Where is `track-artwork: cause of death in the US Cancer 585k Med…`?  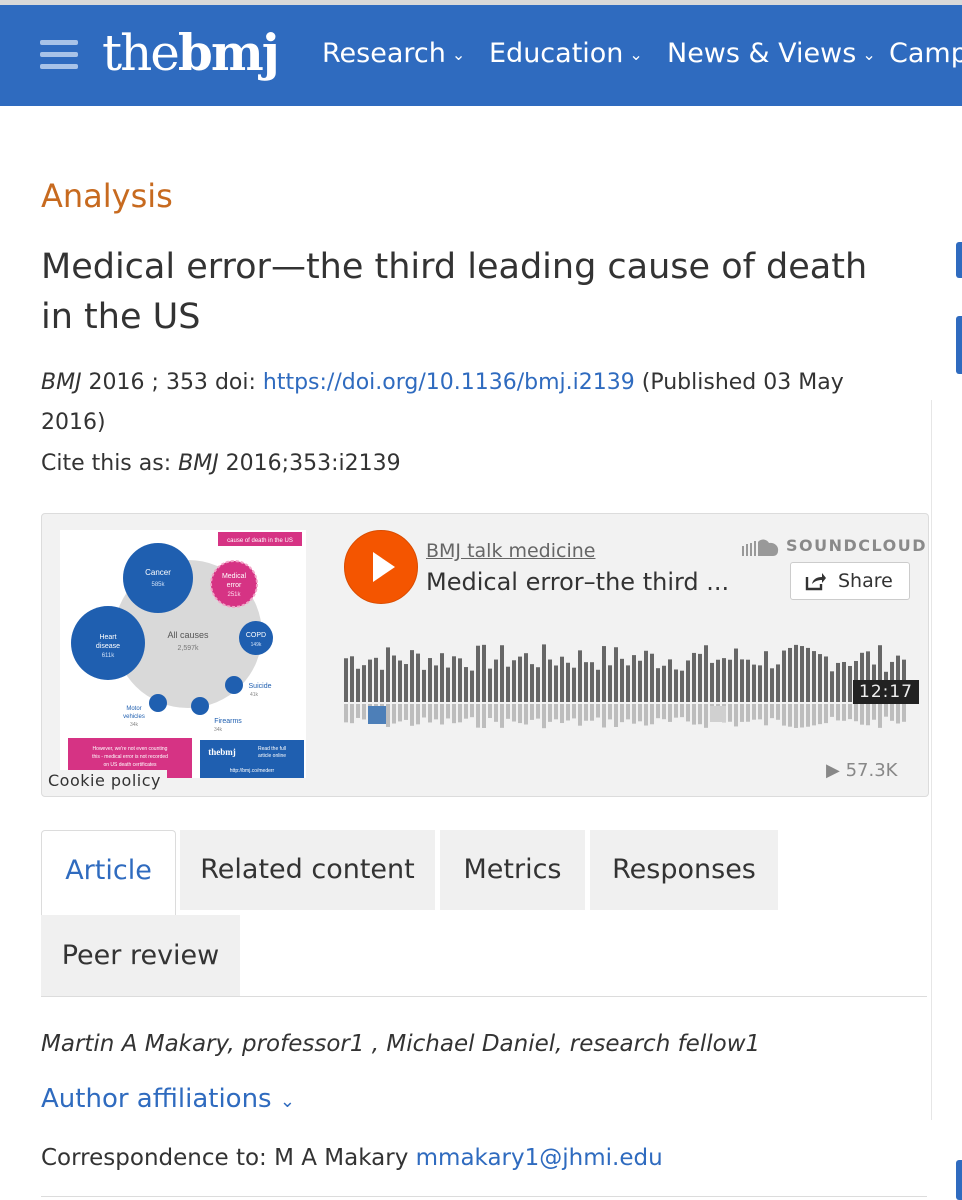 track-artwork: cause of death in the US Cancer 585k Med… is located at coordinates (183, 654).